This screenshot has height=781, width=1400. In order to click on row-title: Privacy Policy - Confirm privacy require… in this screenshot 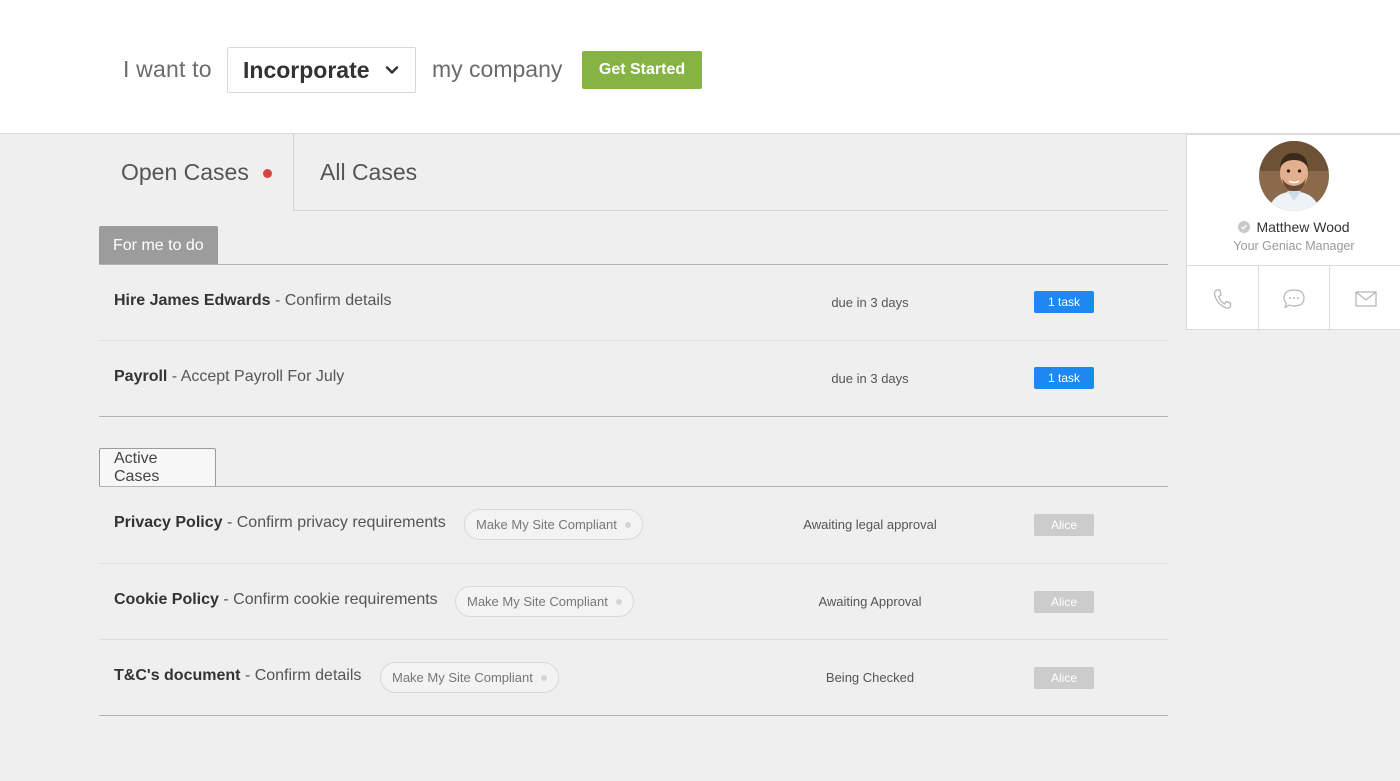, I will do `click(280, 522)`.